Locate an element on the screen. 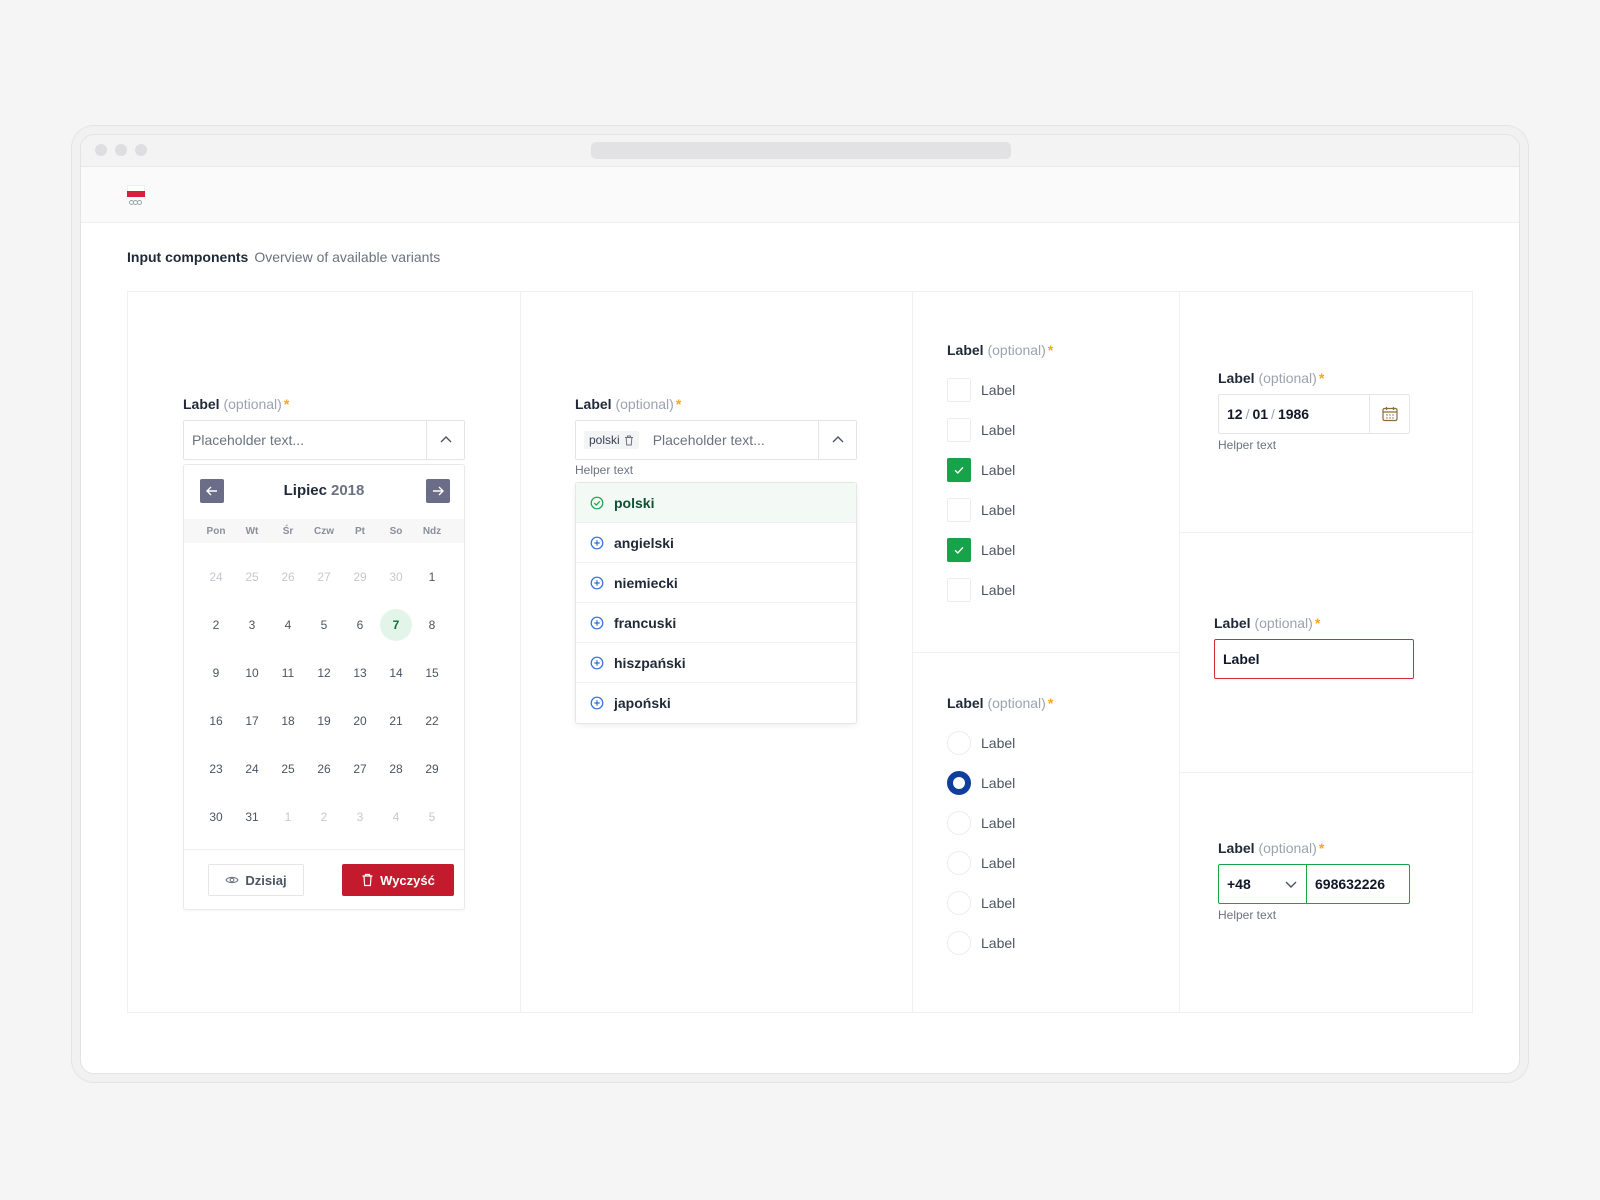  clear-button: Wyczyść is located at coordinates (398, 880).